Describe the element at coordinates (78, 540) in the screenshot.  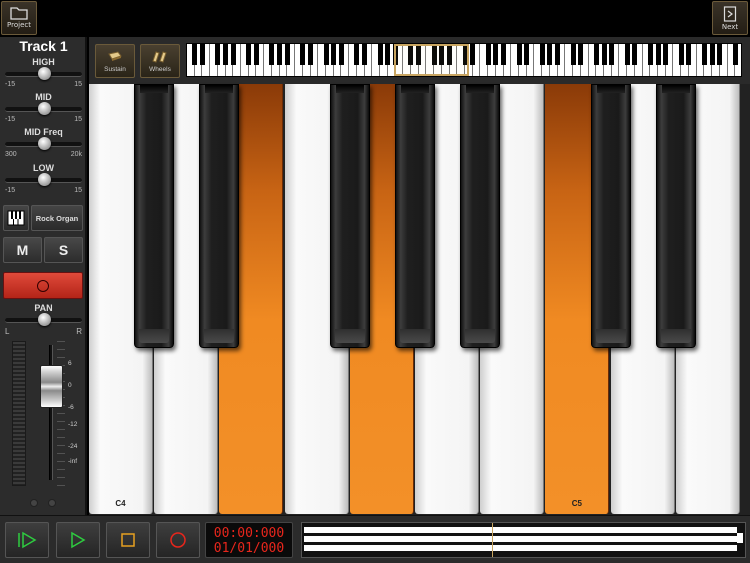
I see `play-button` at that location.